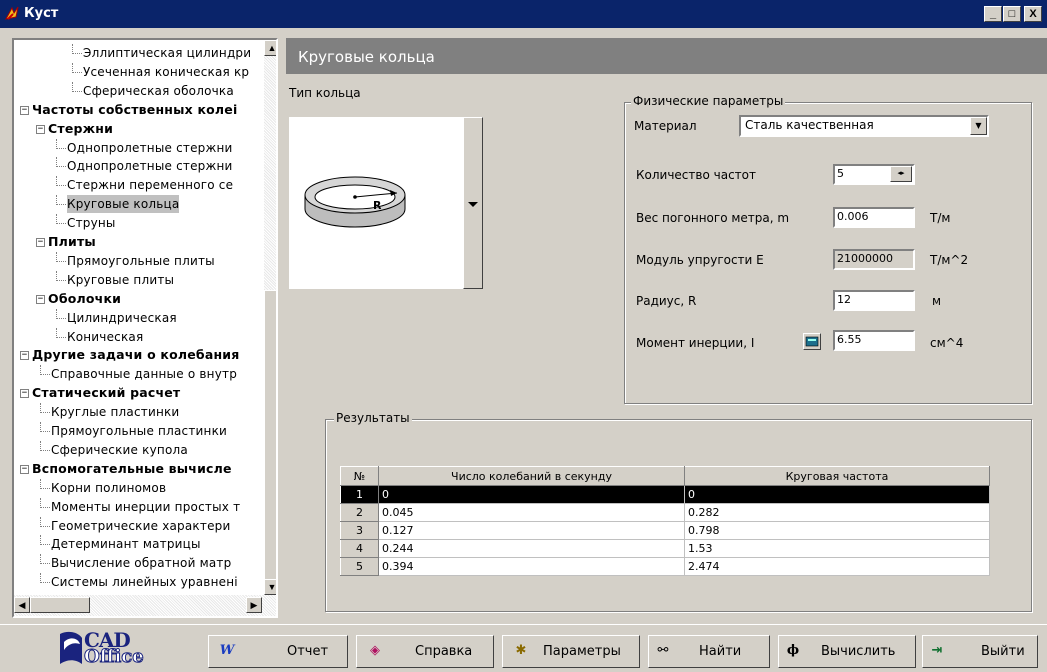 This screenshot has height=672, width=1047. Describe the element at coordinates (72, 242) in the screenshot. I see `tree-item: Плиты` at that location.